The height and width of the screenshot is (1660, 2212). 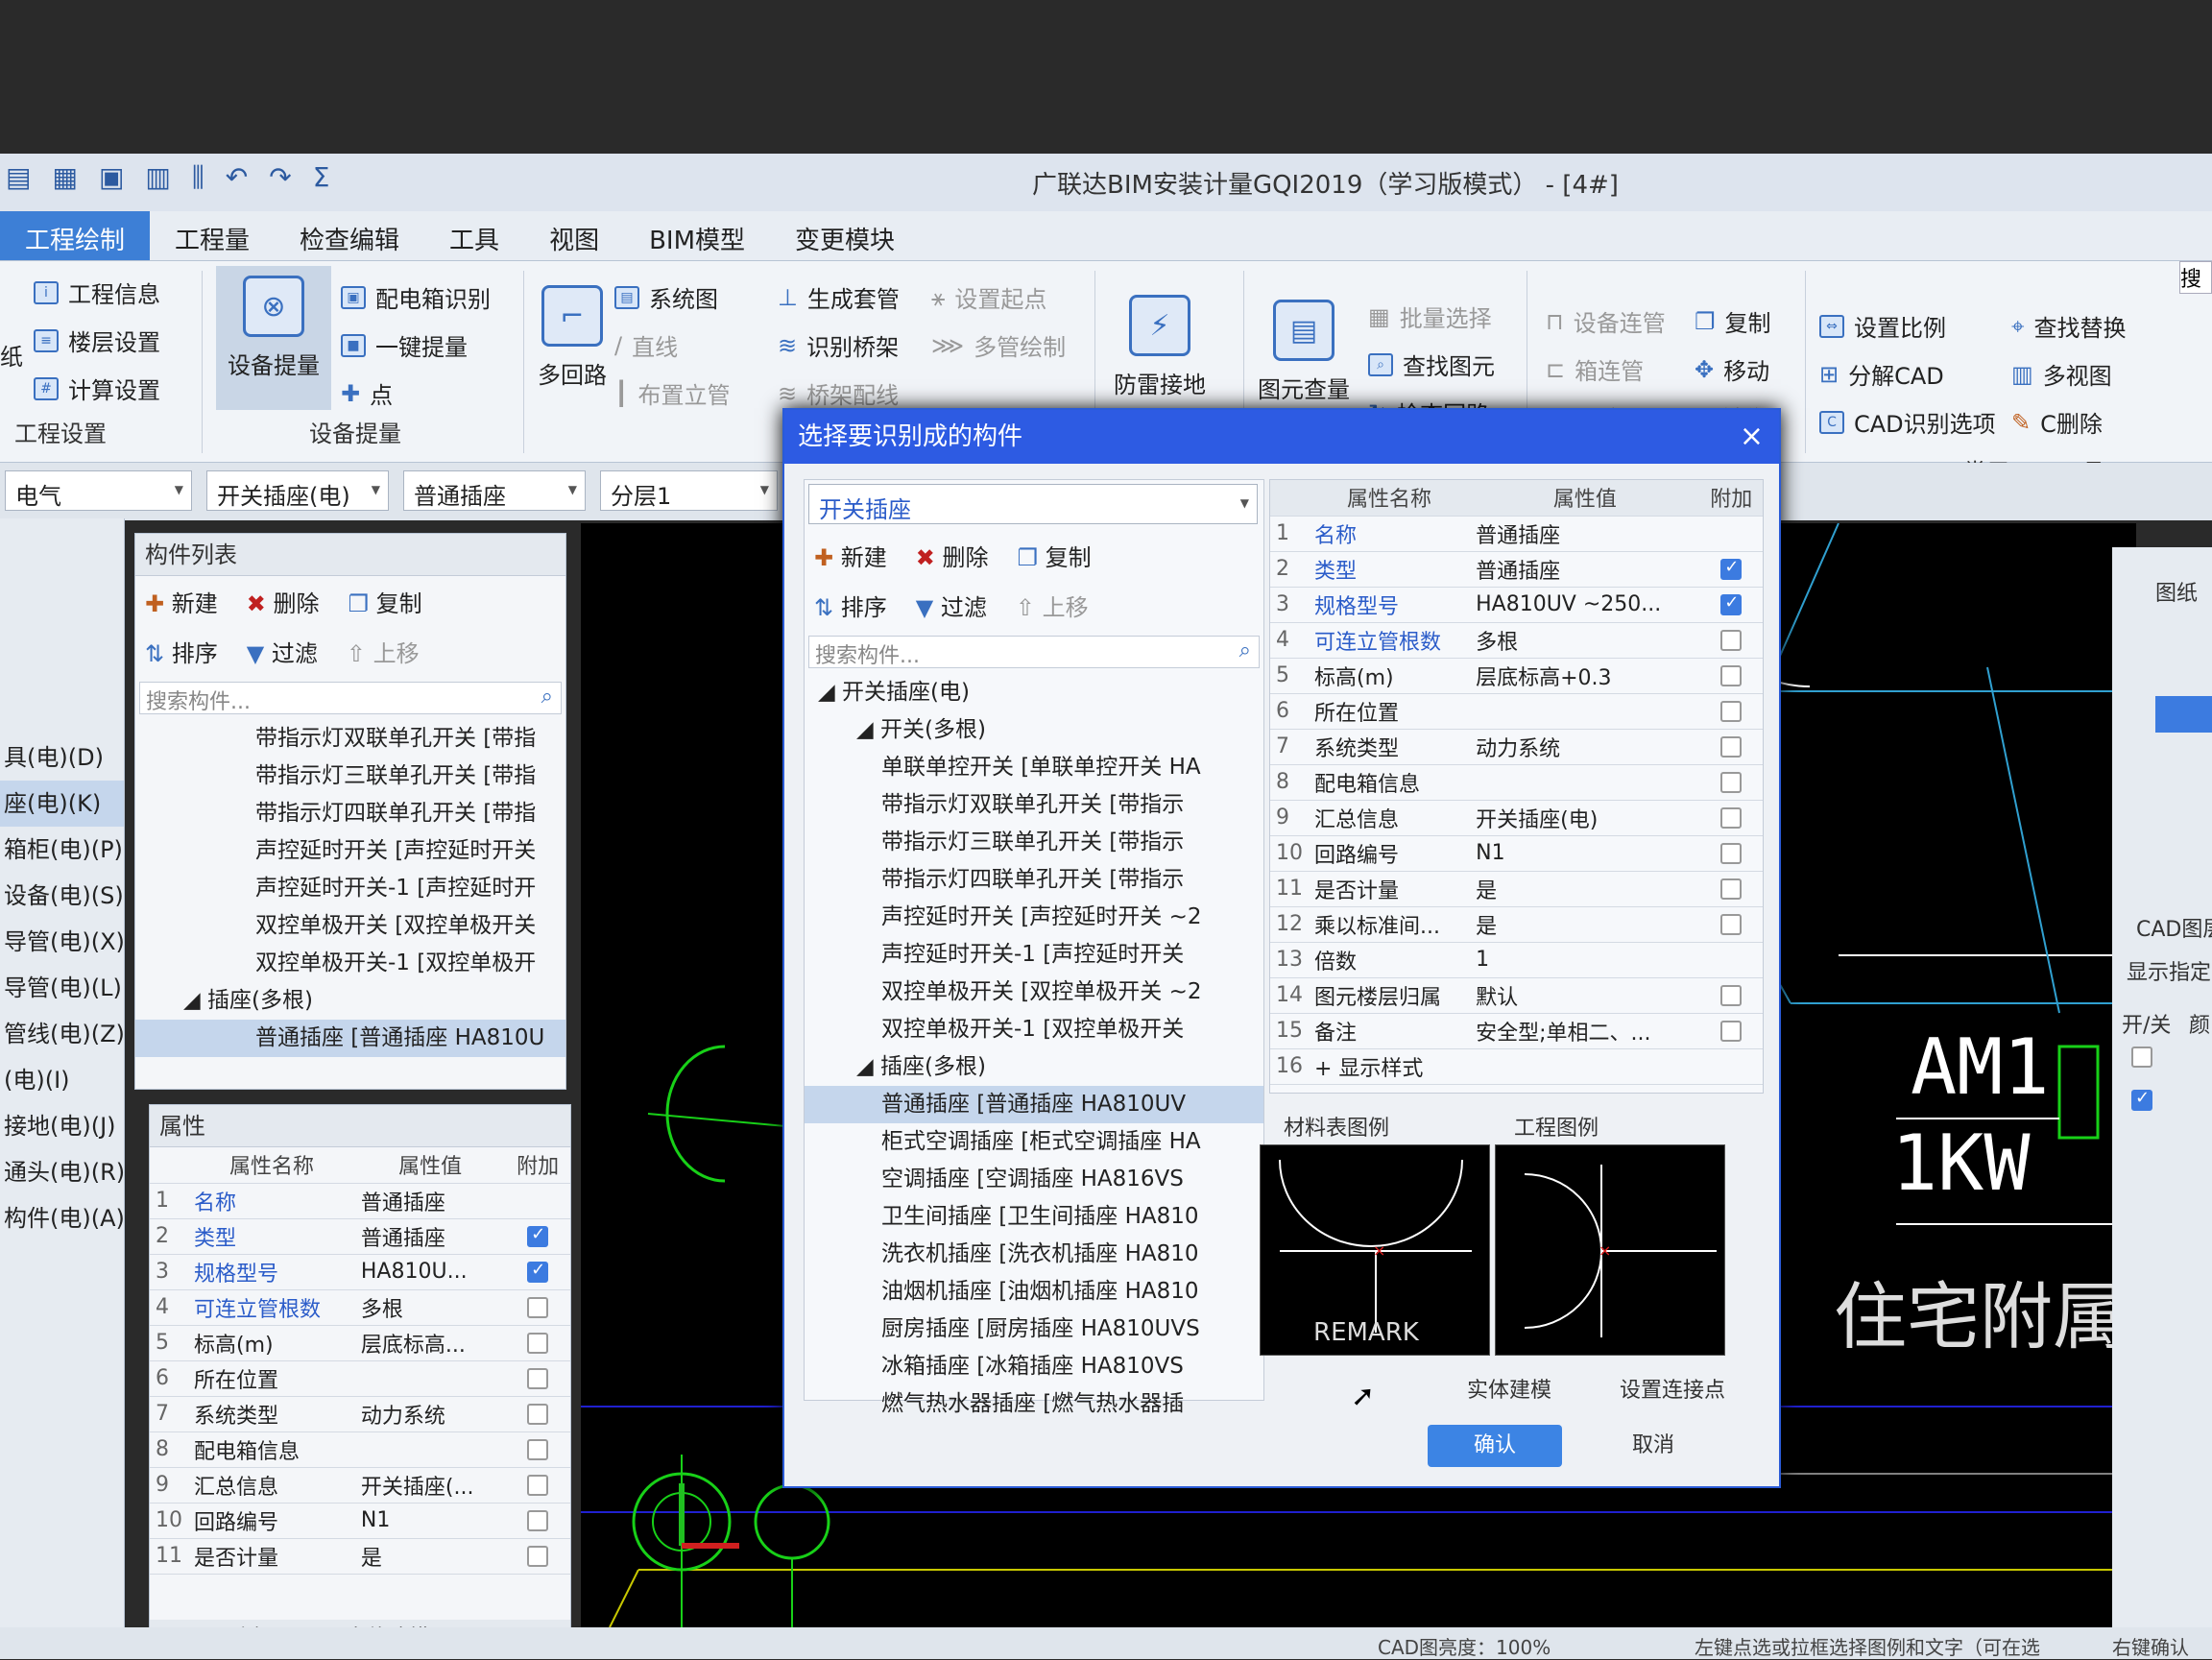 I want to click on decompose-cad-button: ⊞ 分解CAD, so click(x=1882, y=374).